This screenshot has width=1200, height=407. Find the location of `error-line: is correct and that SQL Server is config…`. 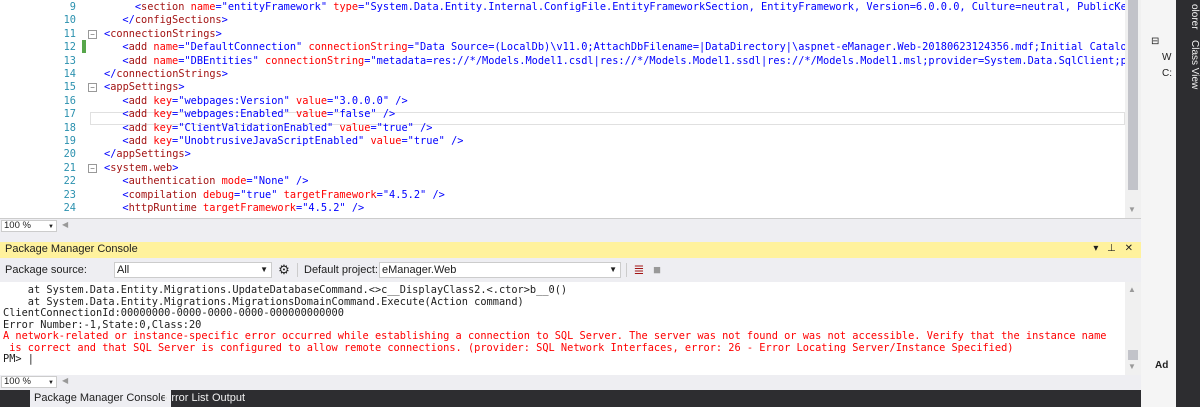

error-line: is correct and that SQL Server is config… is located at coordinates (508, 347).